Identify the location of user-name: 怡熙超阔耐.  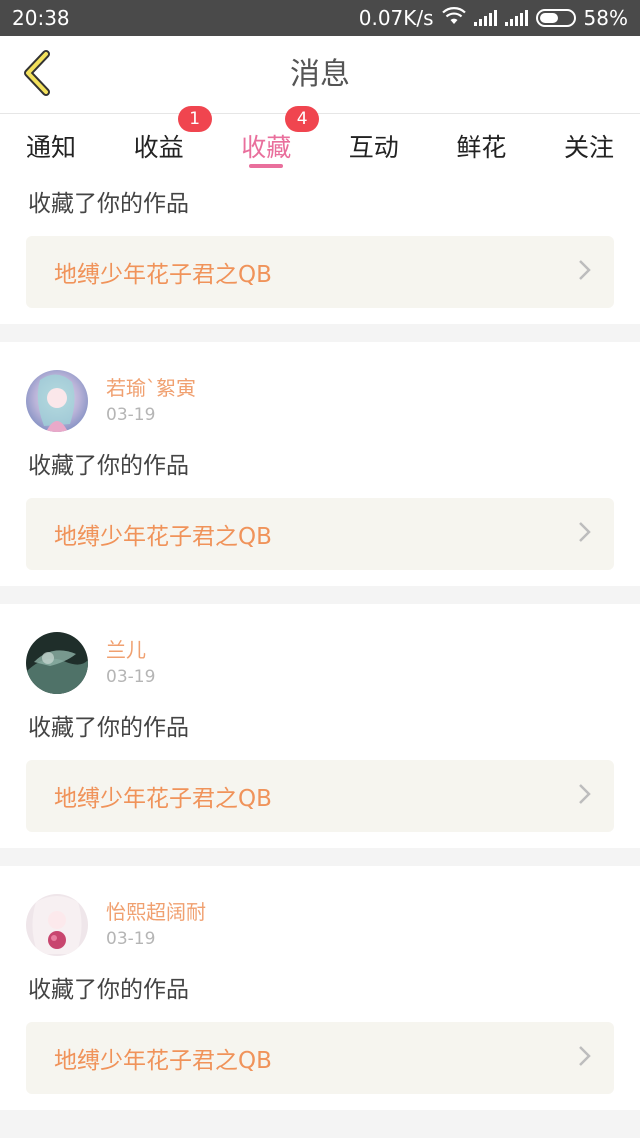
(156, 912).